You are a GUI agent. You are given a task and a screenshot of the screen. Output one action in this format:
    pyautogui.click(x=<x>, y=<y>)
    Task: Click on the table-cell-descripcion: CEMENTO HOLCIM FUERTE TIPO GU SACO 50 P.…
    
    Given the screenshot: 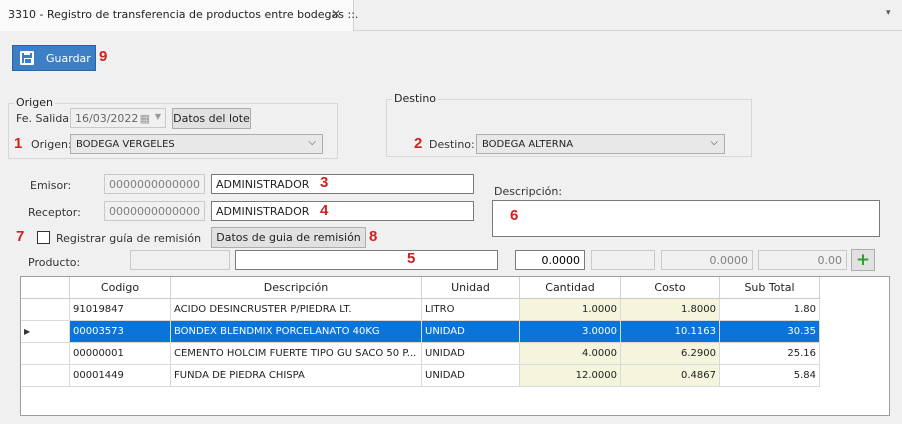 What is the action you would take?
    pyautogui.click(x=296, y=354)
    